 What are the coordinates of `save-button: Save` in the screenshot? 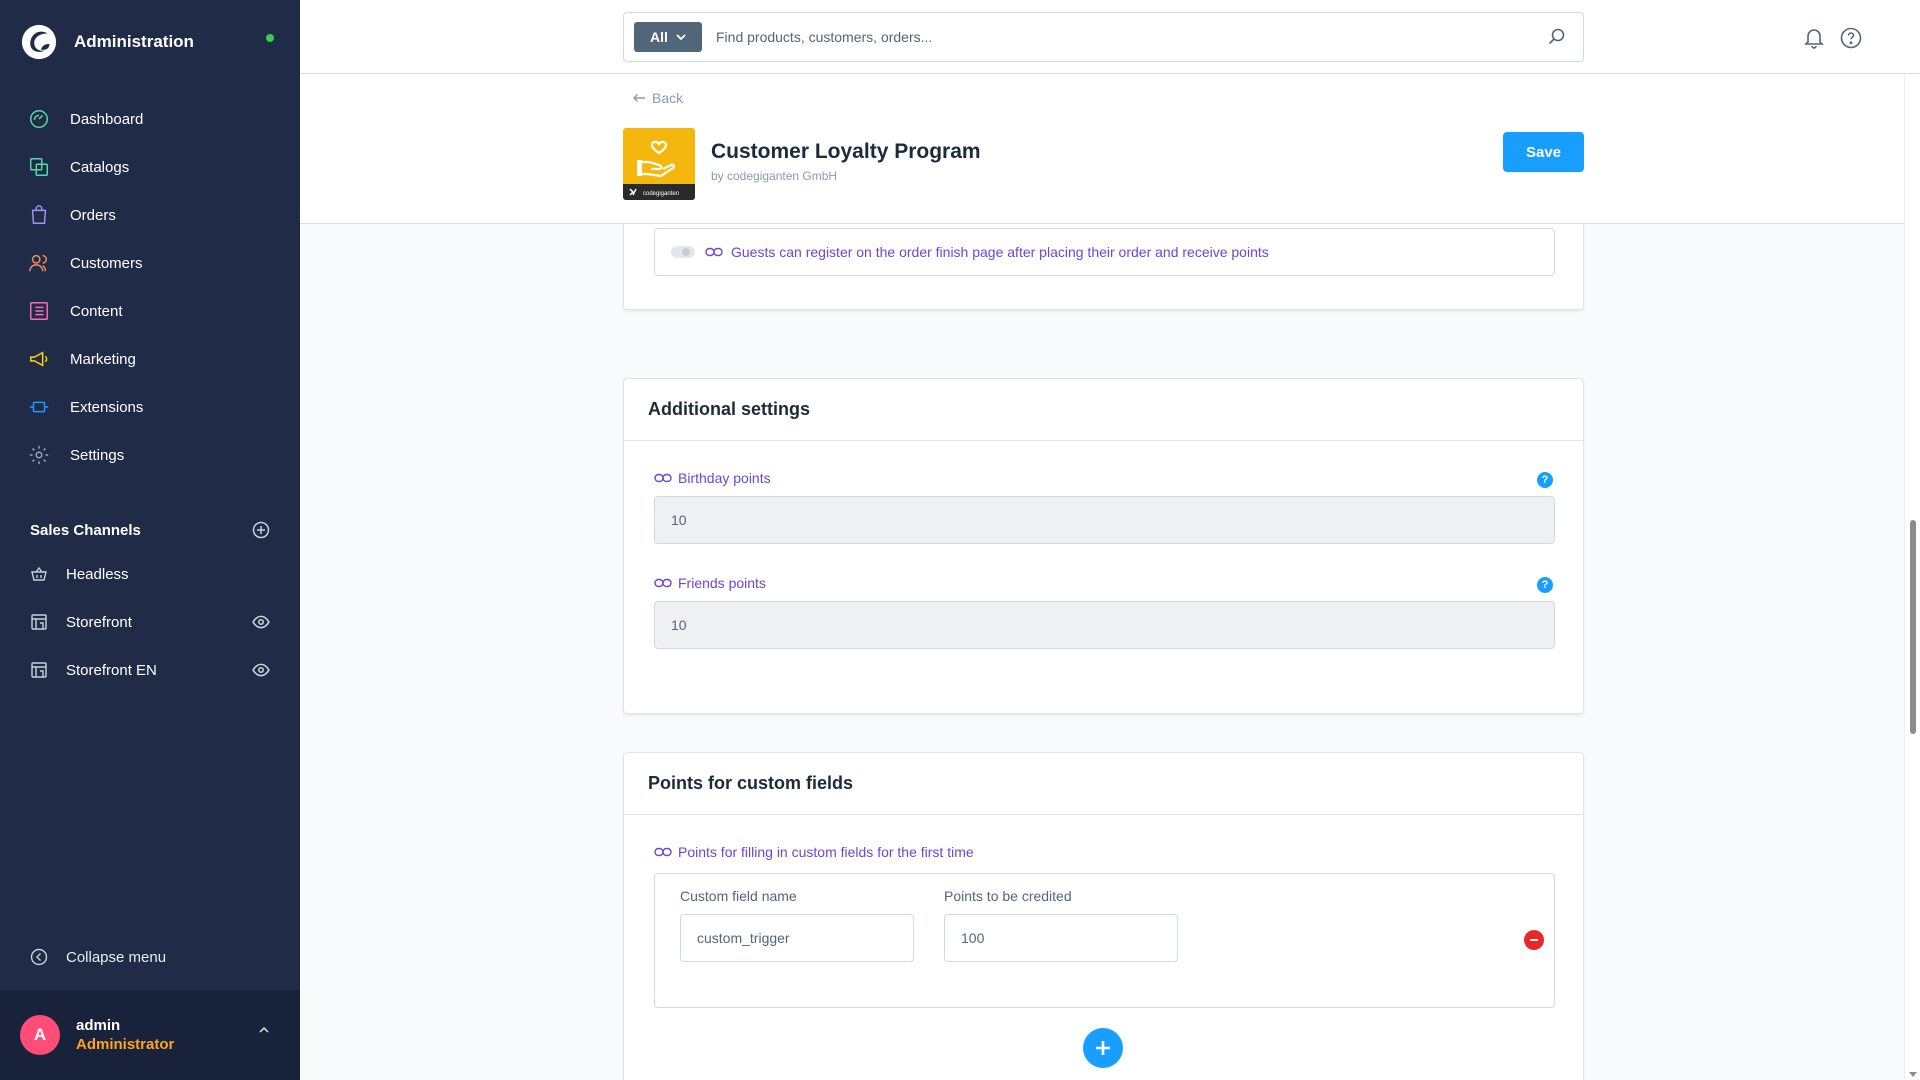 It's located at (1543, 152).